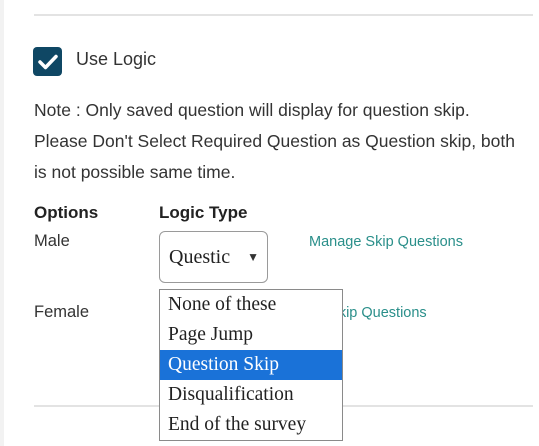  What do you see at coordinates (116, 59) in the screenshot?
I see `use-logic-label: Use Logic` at bounding box center [116, 59].